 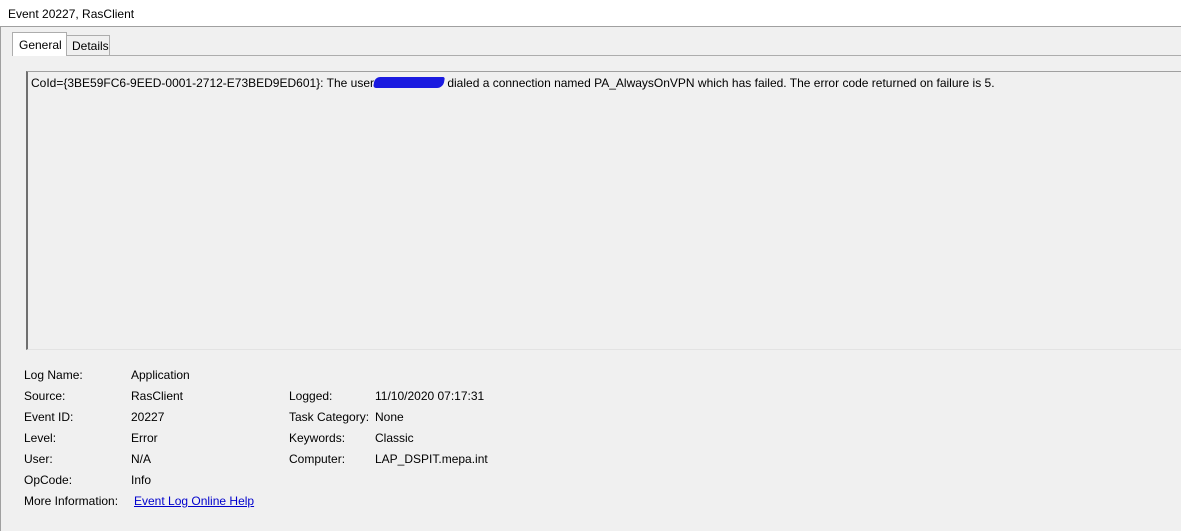 What do you see at coordinates (194, 501) in the screenshot?
I see `event-log-online-help-link: Event Log Online Help` at bounding box center [194, 501].